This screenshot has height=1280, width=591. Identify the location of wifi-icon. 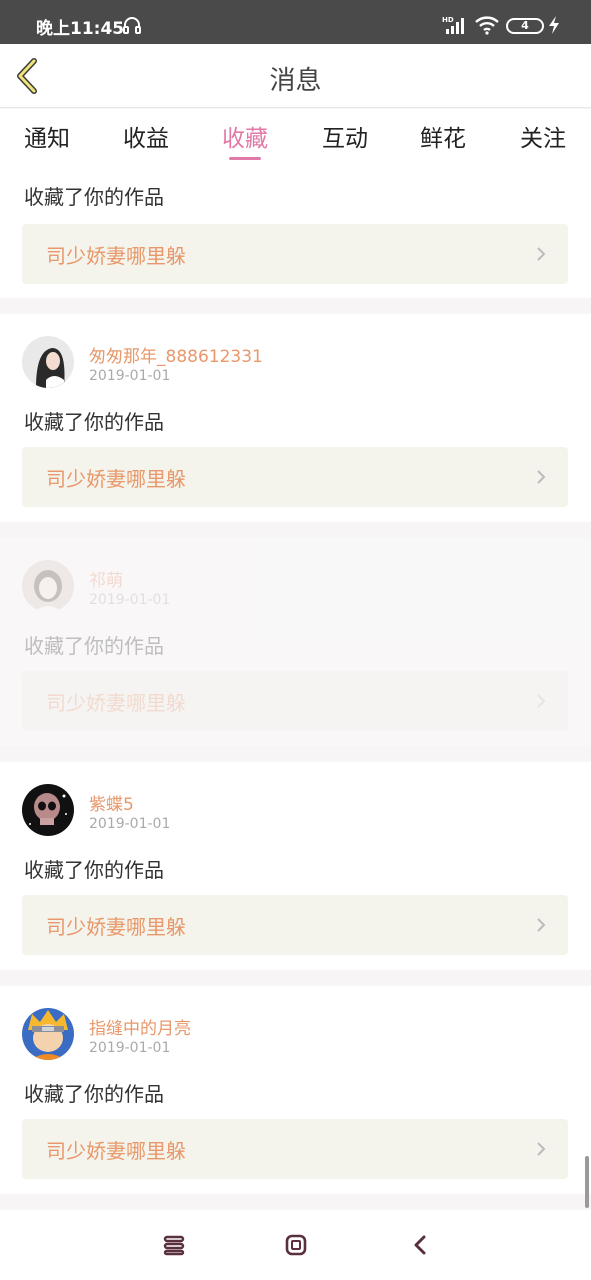
(487, 25).